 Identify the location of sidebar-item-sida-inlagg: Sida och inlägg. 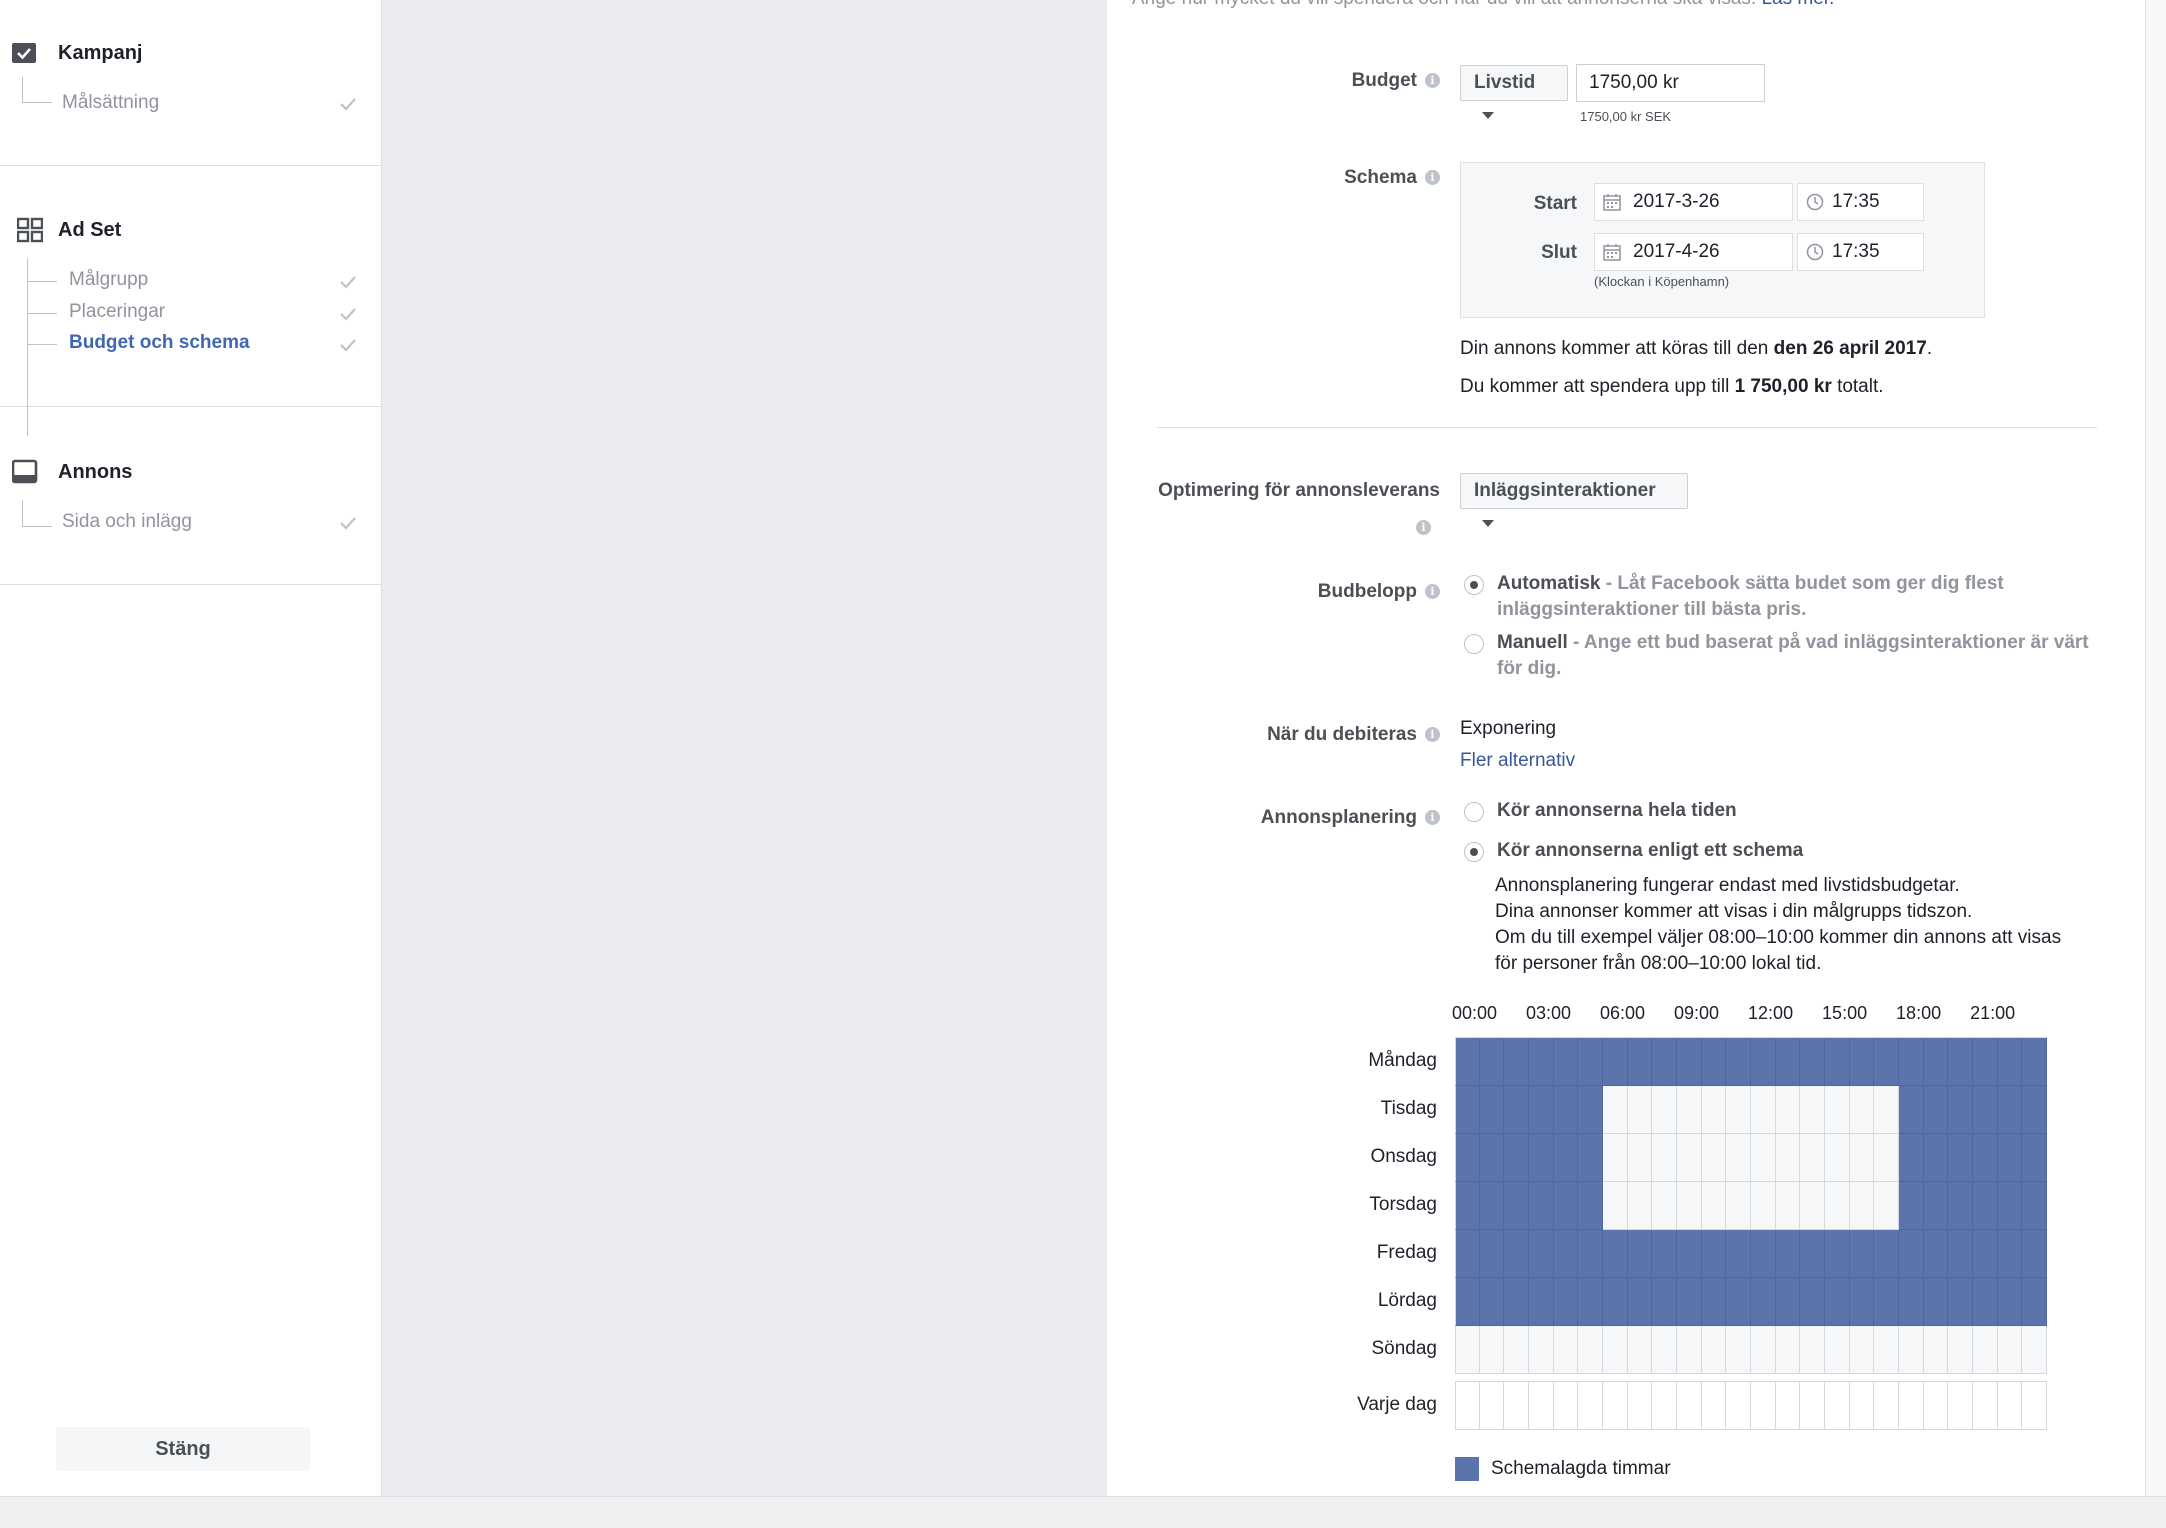
(127, 522).